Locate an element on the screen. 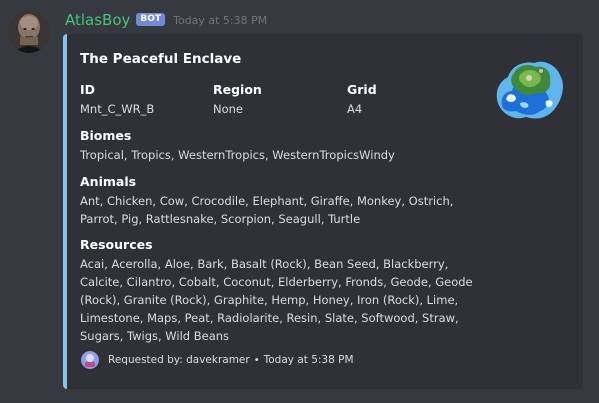  requester-avatar-icon is located at coordinates (90, 360).